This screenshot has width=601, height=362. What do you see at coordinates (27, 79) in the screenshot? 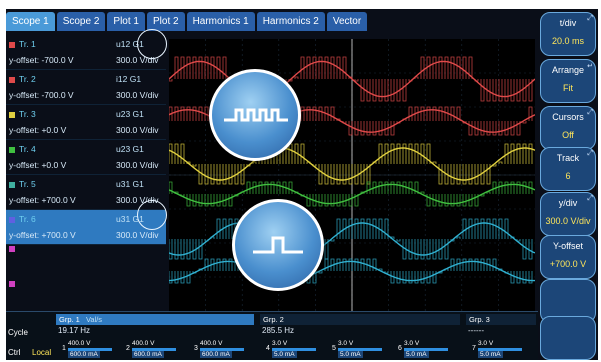
I see `trace-name: Tr. 2` at bounding box center [27, 79].